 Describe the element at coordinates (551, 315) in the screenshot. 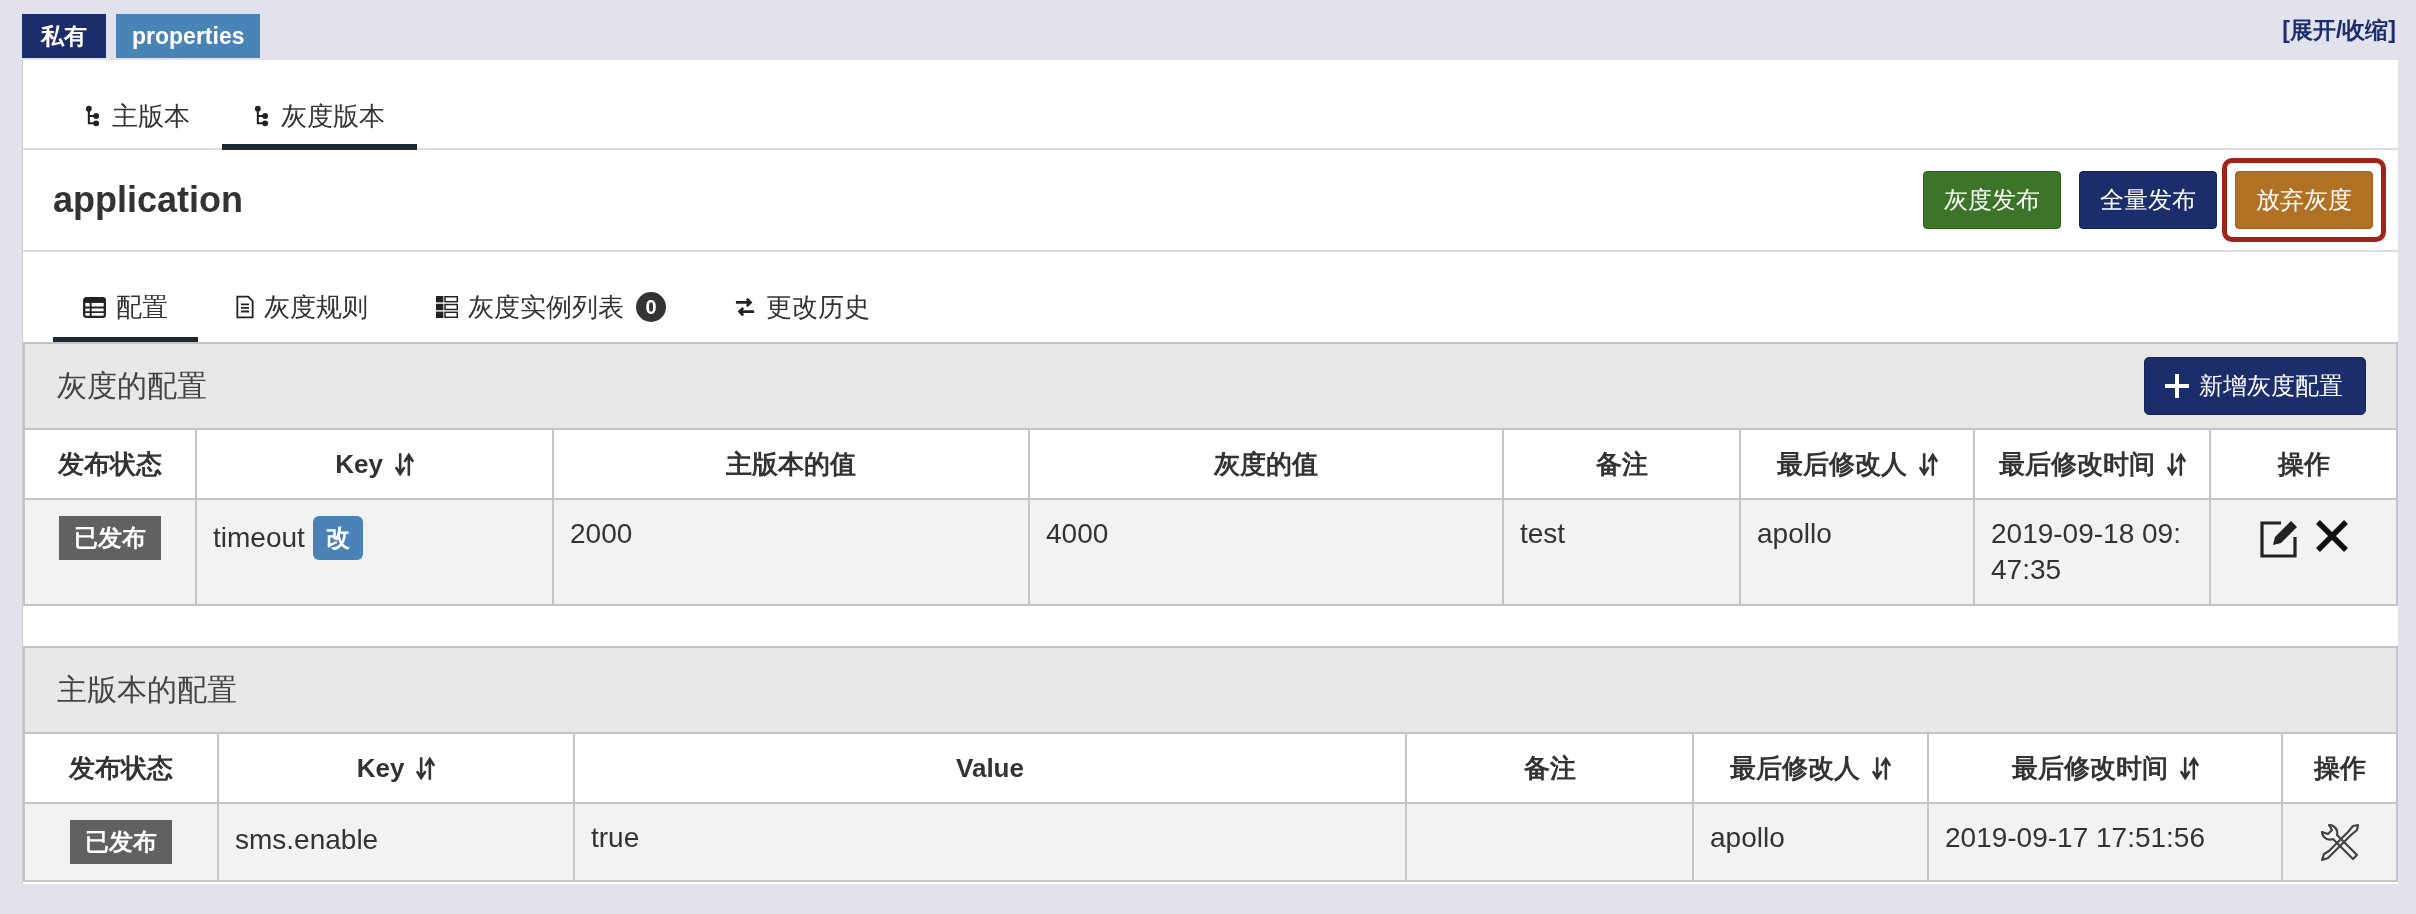

I see `section-tab: 灰度实例列表 0` at that location.